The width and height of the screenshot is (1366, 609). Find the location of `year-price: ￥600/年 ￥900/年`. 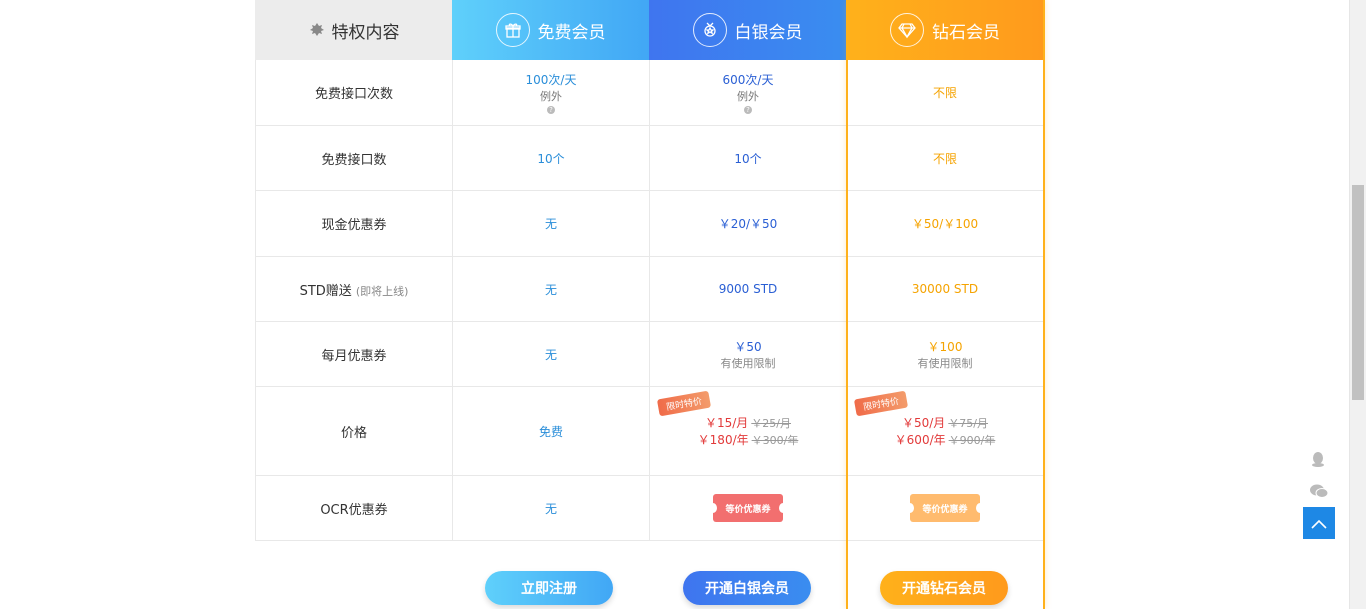

year-price: ￥600/年 ￥900/年 is located at coordinates (945, 439).